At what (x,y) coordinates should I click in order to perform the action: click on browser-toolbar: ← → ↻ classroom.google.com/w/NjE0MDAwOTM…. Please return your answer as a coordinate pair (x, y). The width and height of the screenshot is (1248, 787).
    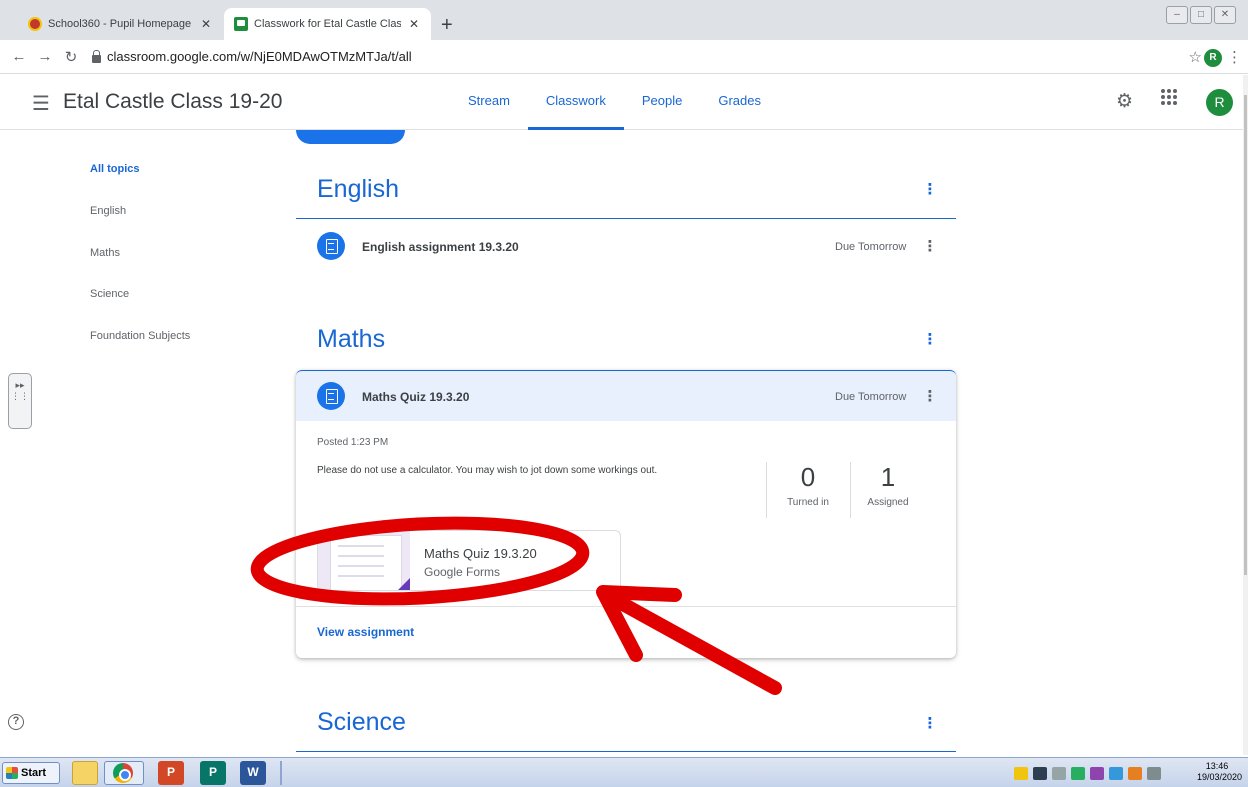
    Looking at the image, I should click on (624, 57).